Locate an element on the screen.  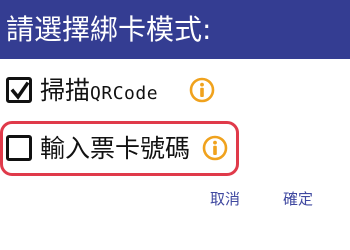
option-label: 輸入票卡號碼 is located at coordinates (115, 148).